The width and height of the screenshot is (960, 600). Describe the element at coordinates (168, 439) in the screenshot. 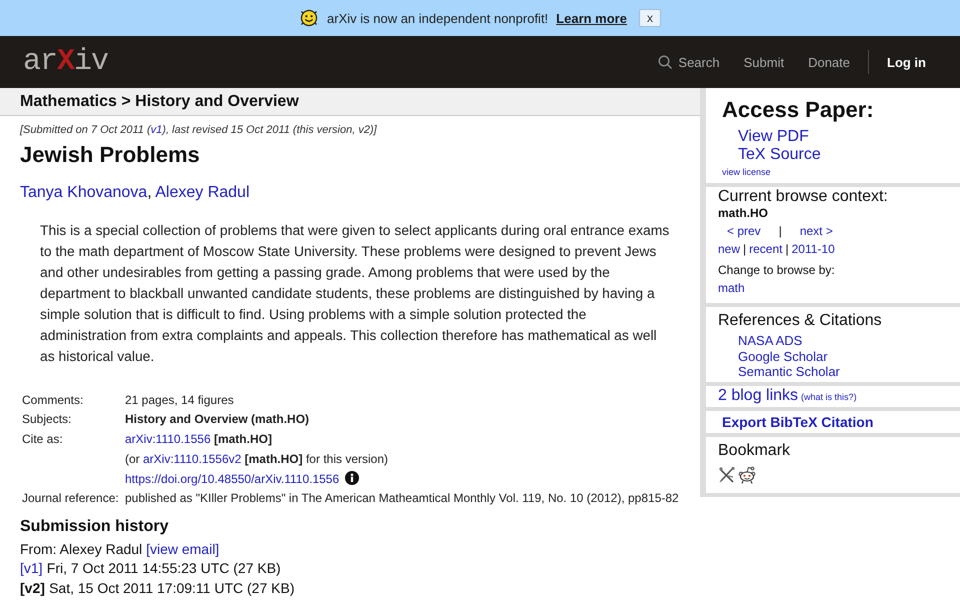

I see `citation-link: arXiv:1110.1556` at that location.